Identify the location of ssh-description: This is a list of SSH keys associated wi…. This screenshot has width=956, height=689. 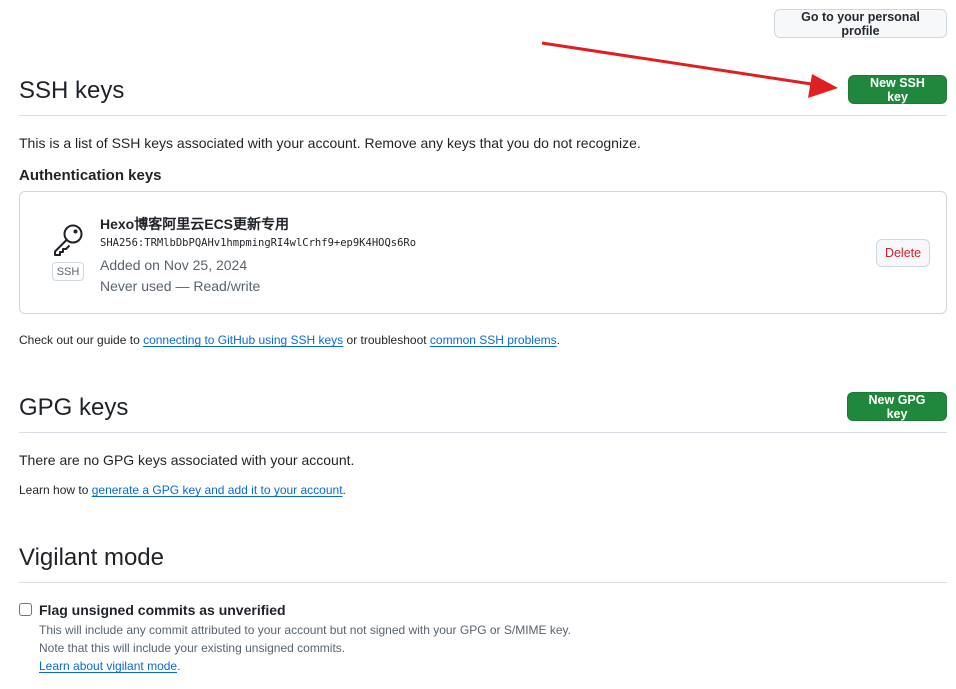
(330, 143).